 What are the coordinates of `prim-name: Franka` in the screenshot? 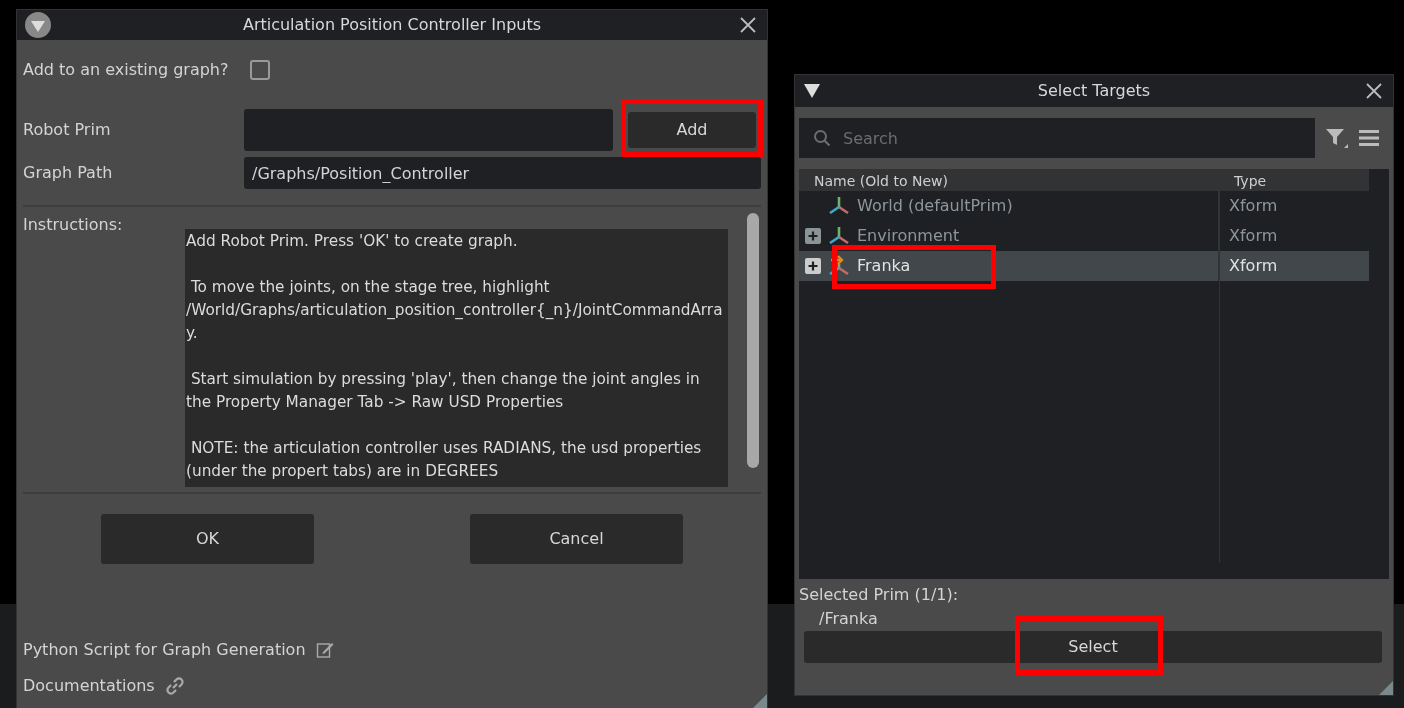 It's located at (884, 266).